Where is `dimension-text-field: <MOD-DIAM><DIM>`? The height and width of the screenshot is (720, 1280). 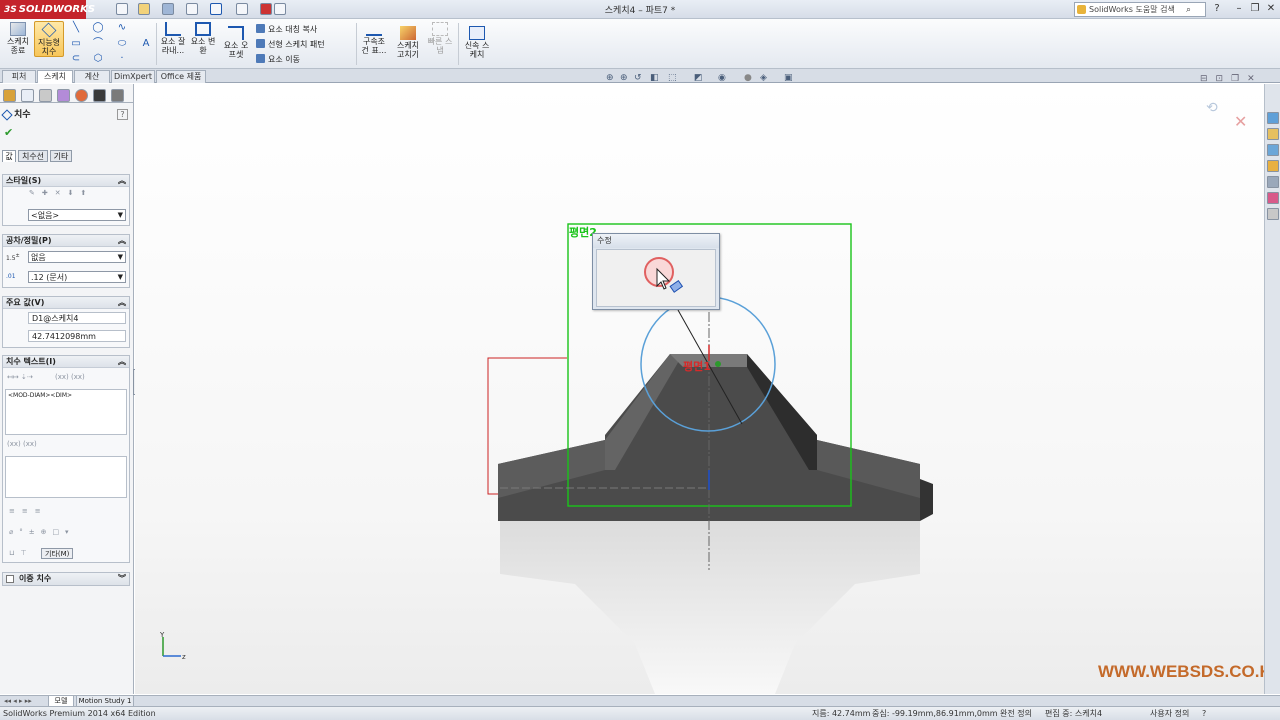
dimension-text-field: <MOD-DIAM><DIM> is located at coordinates (66, 412).